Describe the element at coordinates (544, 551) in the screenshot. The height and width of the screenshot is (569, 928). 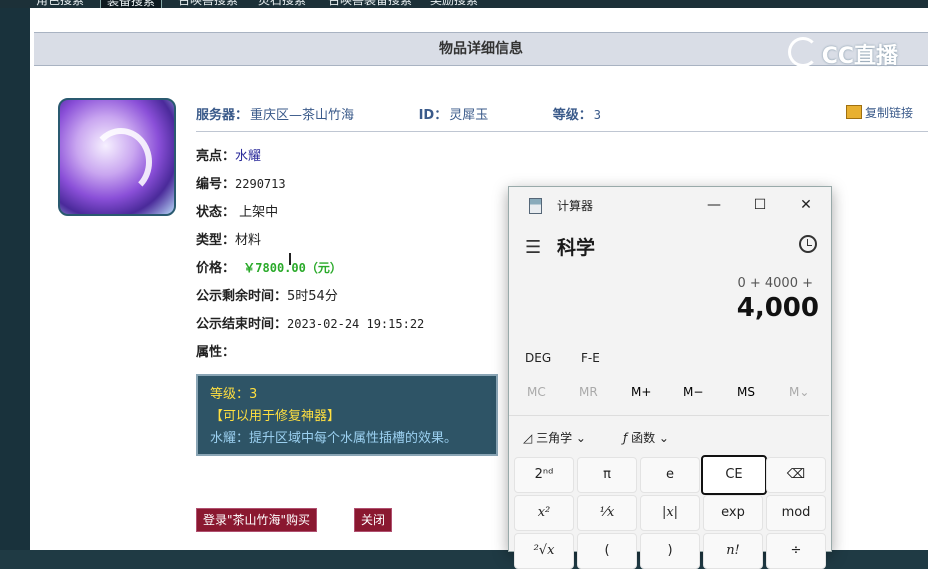
I see `root-key: ²√x` at that location.